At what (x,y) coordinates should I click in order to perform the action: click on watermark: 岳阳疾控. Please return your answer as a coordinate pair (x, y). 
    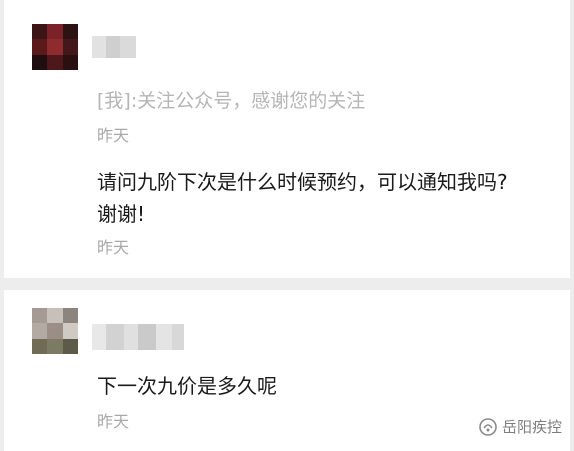
    Looking at the image, I should click on (520, 426).